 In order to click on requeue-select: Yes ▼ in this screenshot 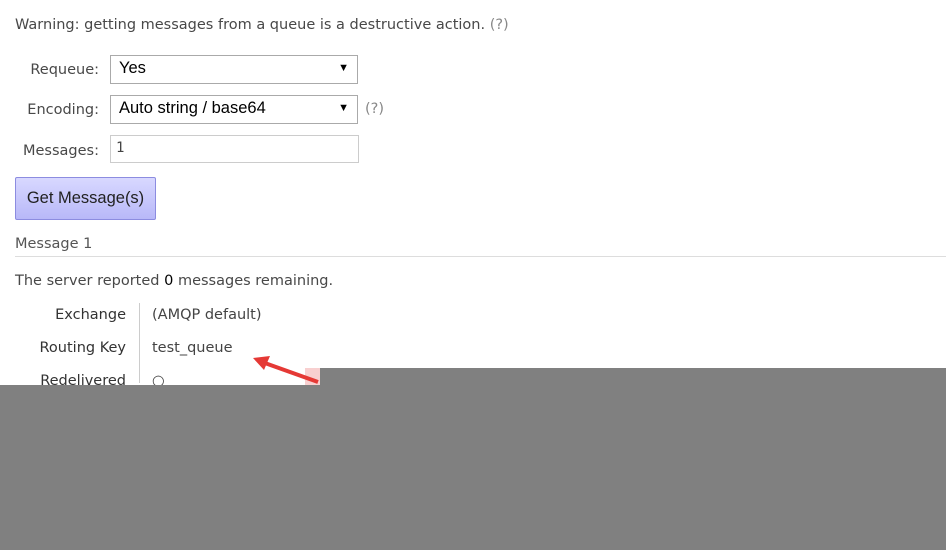, I will do `click(234, 69)`.